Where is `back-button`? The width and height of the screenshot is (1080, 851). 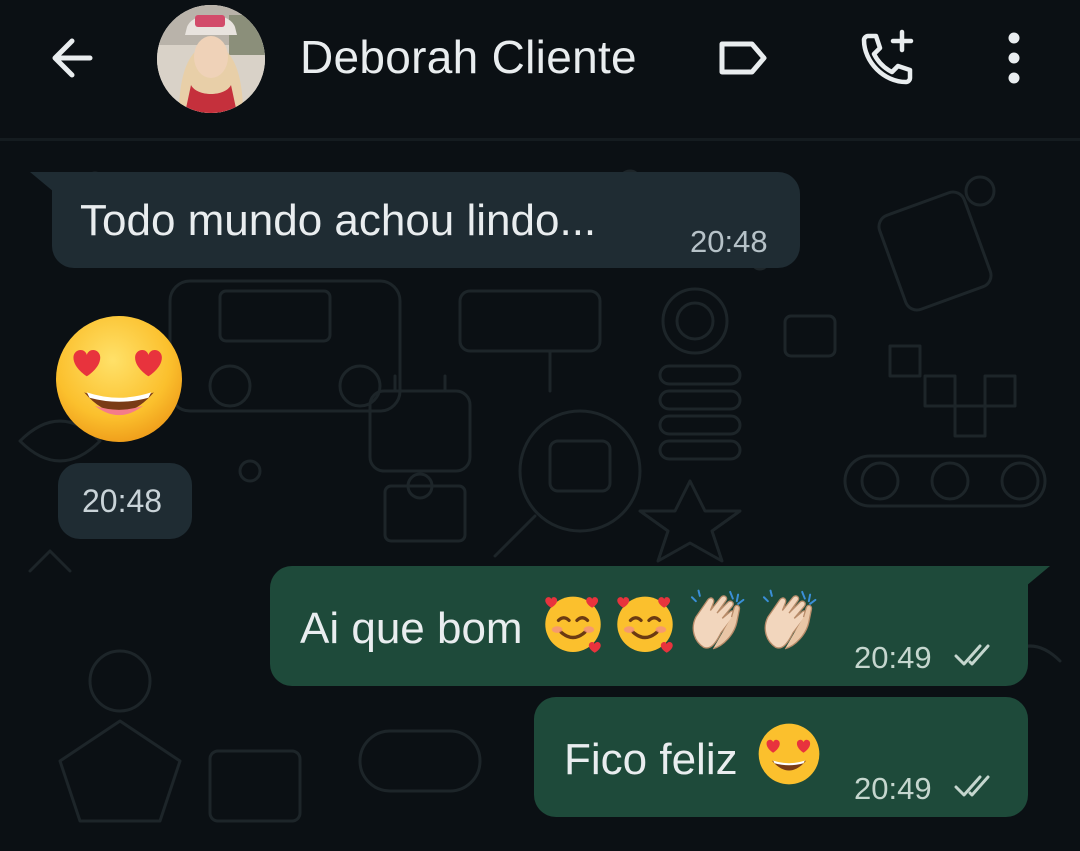
back-button is located at coordinates (72, 58).